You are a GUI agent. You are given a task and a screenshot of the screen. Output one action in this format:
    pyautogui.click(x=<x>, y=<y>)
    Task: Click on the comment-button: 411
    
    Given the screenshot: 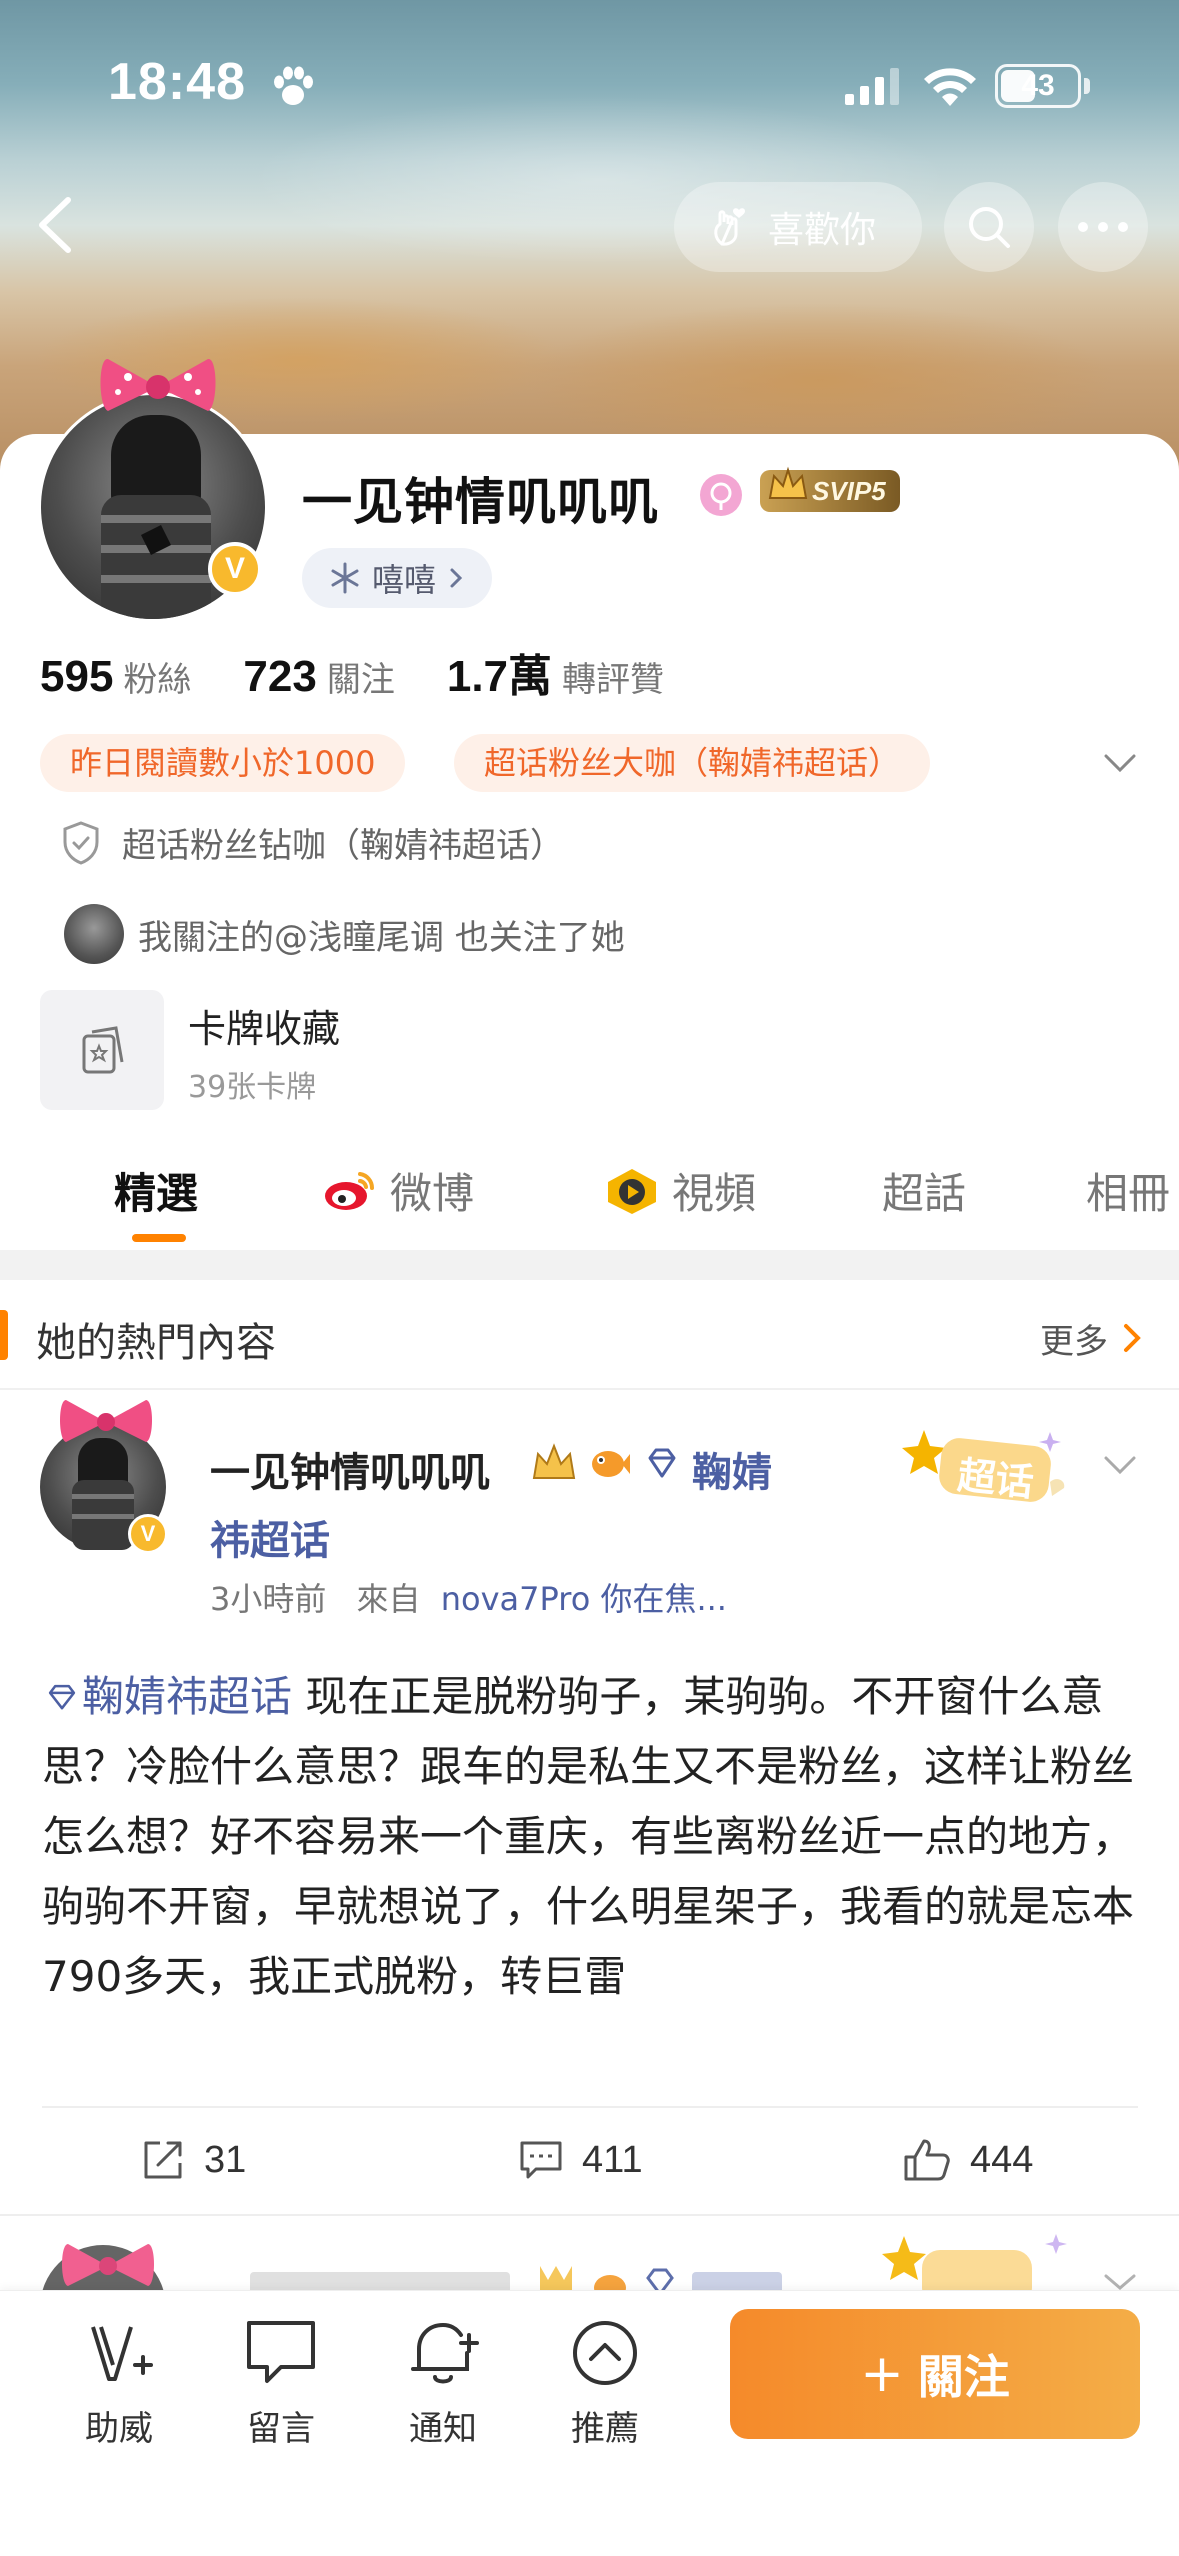 What is the action you would take?
    pyautogui.click(x=580, y=2160)
    